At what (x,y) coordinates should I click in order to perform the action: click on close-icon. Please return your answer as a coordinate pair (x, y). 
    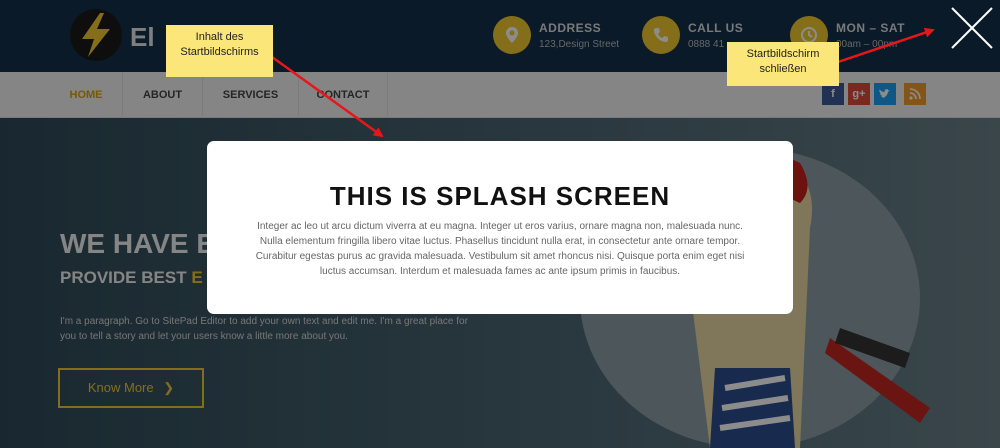
    Looking at the image, I should click on (972, 28).